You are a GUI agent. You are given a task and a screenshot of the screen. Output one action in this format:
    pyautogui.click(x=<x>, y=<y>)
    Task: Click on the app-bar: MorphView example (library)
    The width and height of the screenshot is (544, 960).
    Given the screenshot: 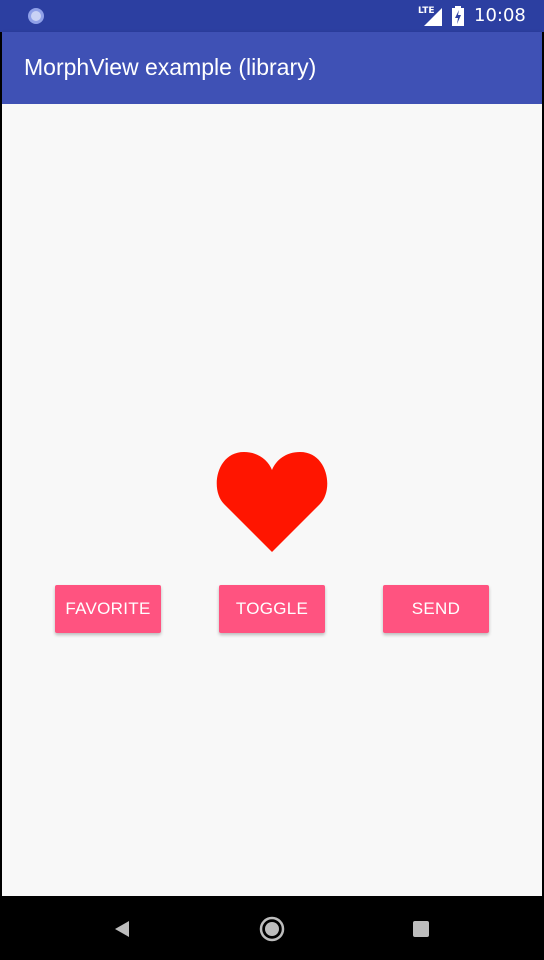 What is the action you would take?
    pyautogui.click(x=272, y=68)
    